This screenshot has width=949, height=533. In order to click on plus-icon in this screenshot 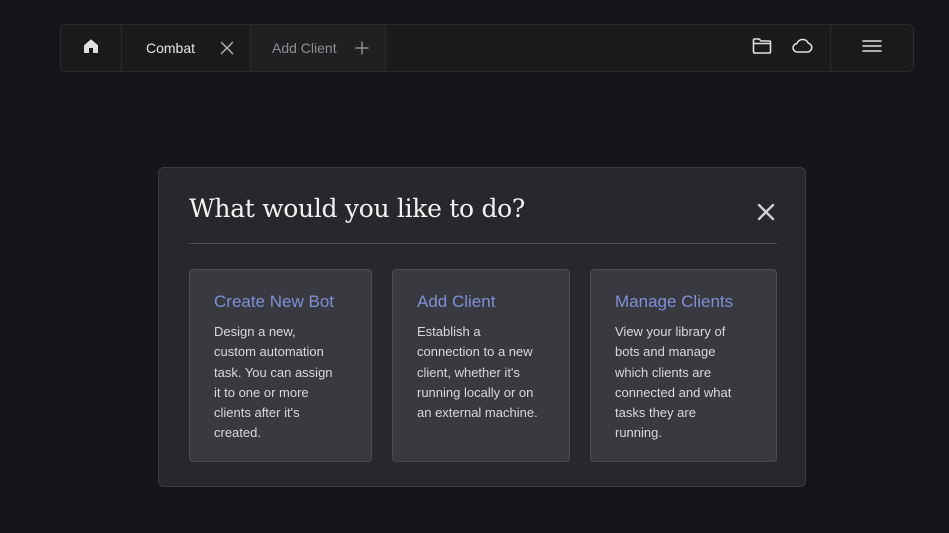, I will do `click(370, 48)`.